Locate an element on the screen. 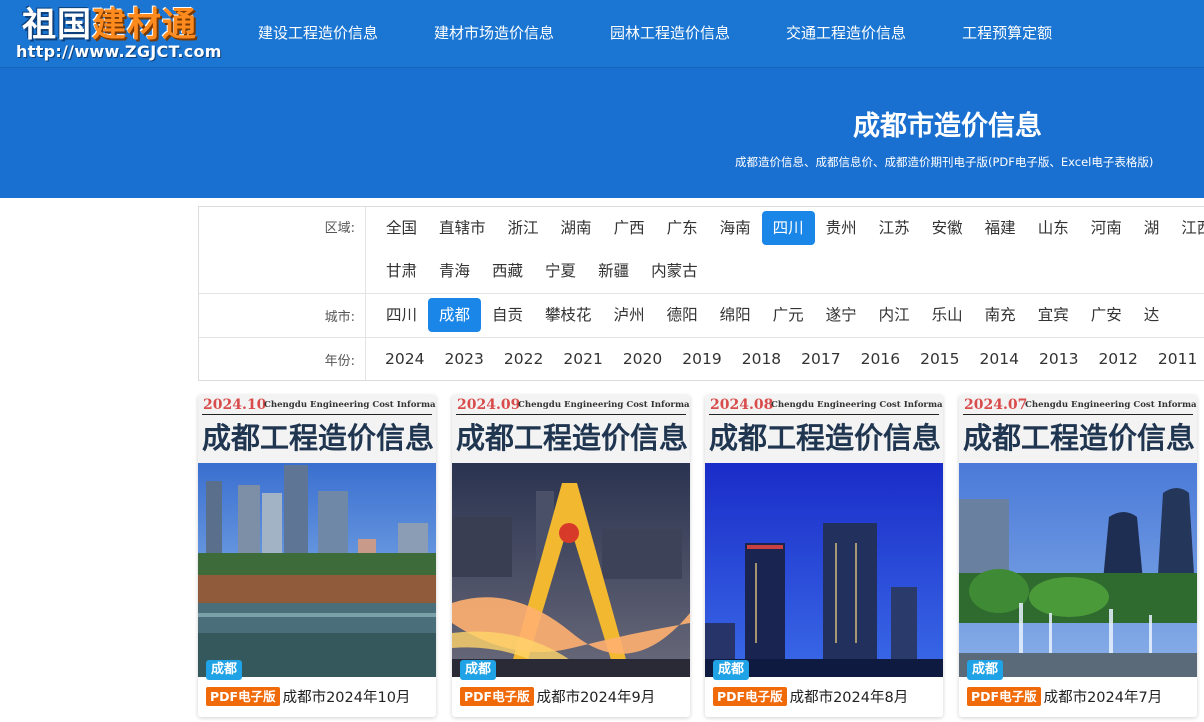  card-footer: PDF电子版 成都市2024年8月 is located at coordinates (824, 696).